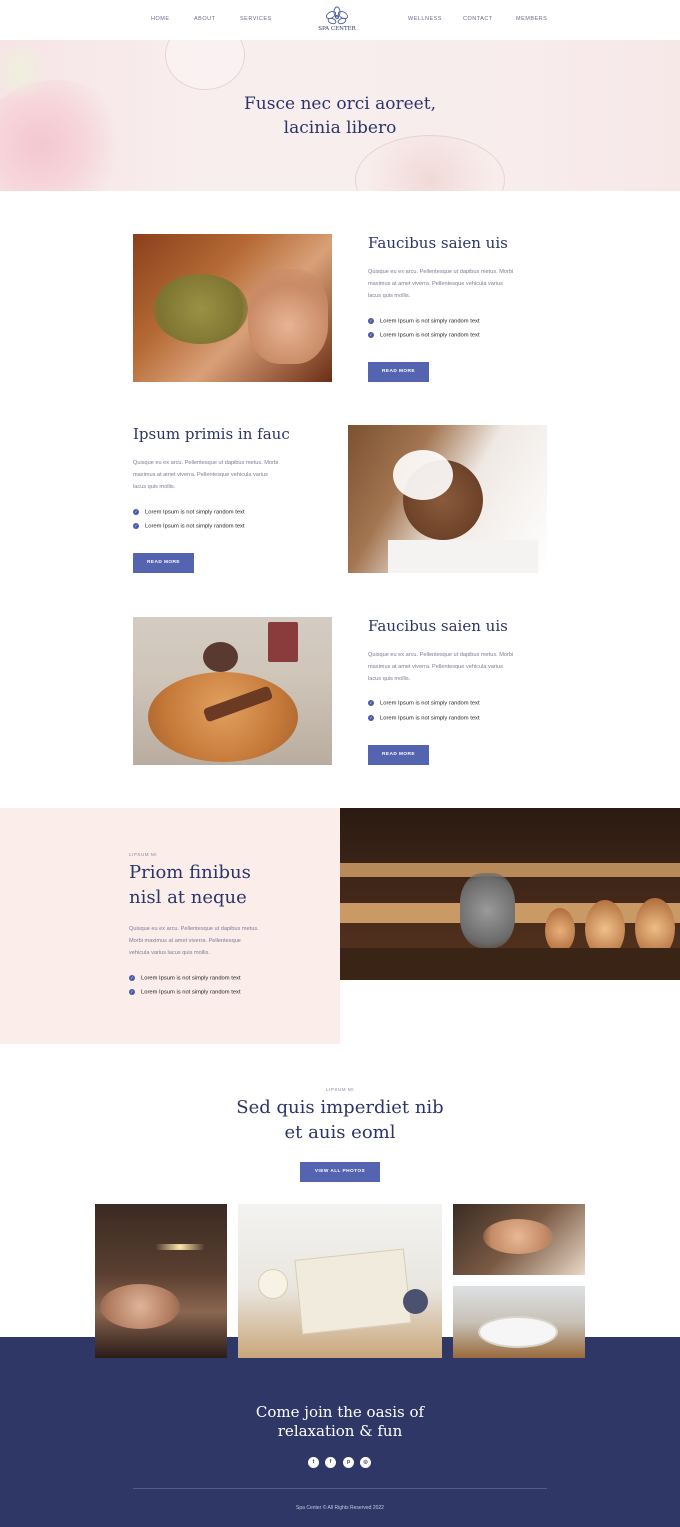 The width and height of the screenshot is (680, 1527). Describe the element at coordinates (438, 626) in the screenshot. I see `feature-3-title: Faucibus saien uis` at that location.